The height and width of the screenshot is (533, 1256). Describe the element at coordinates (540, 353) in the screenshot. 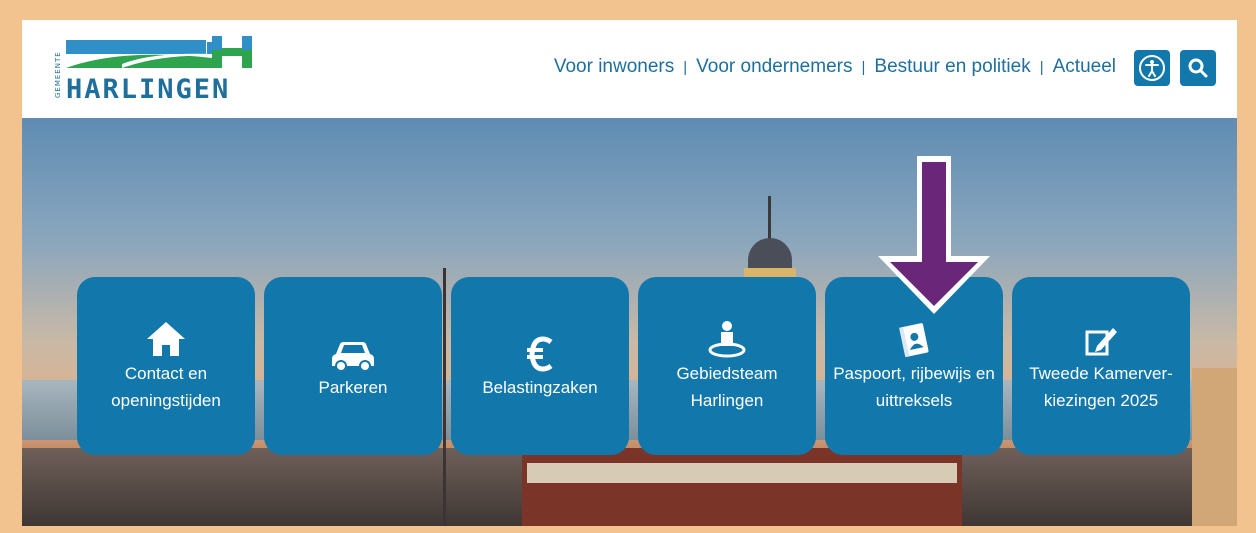

I see `euro-icon` at that location.